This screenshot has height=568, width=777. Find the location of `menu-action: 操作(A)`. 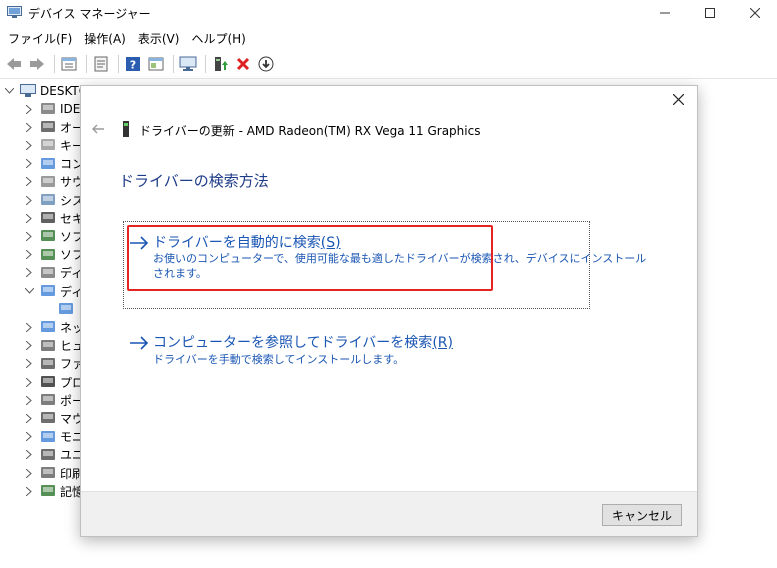

menu-action: 操作(A) is located at coordinates (105, 38).